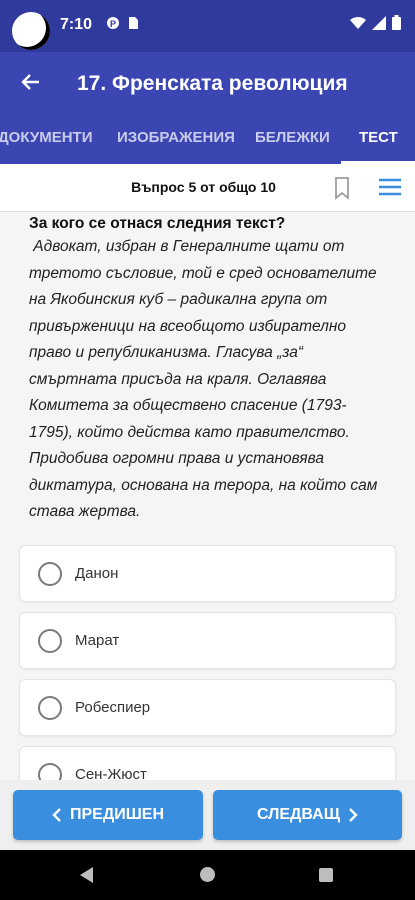 The width and height of the screenshot is (415, 900). What do you see at coordinates (157, 223) in the screenshot?
I see `question-title: За кого се отнася следния текст?` at bounding box center [157, 223].